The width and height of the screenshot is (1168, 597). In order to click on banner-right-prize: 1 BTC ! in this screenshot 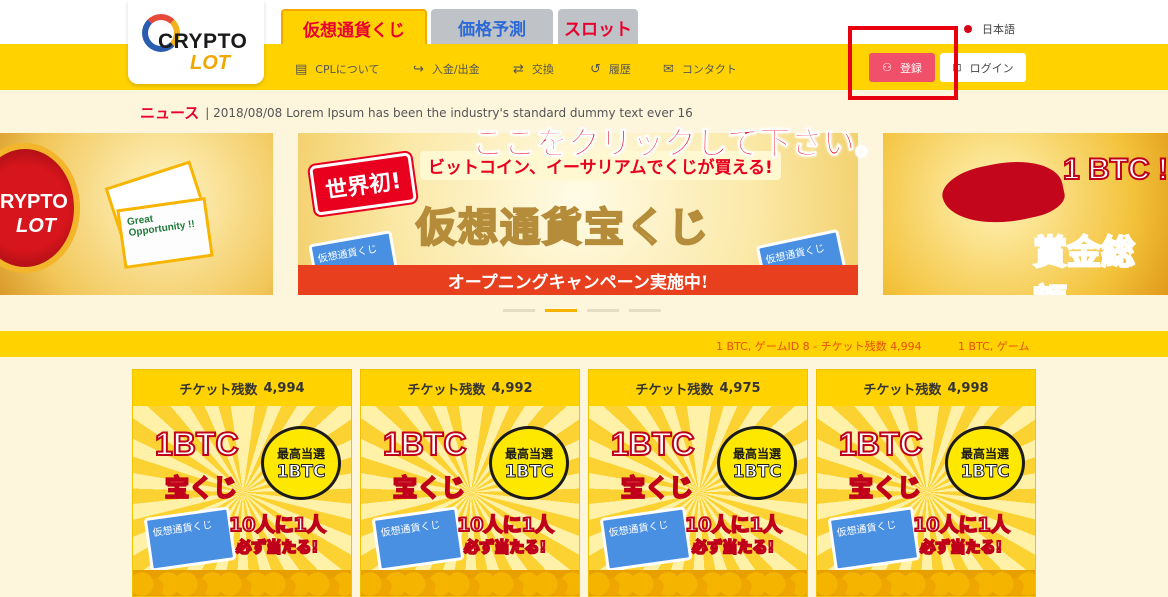, I will do `click(1115, 169)`.